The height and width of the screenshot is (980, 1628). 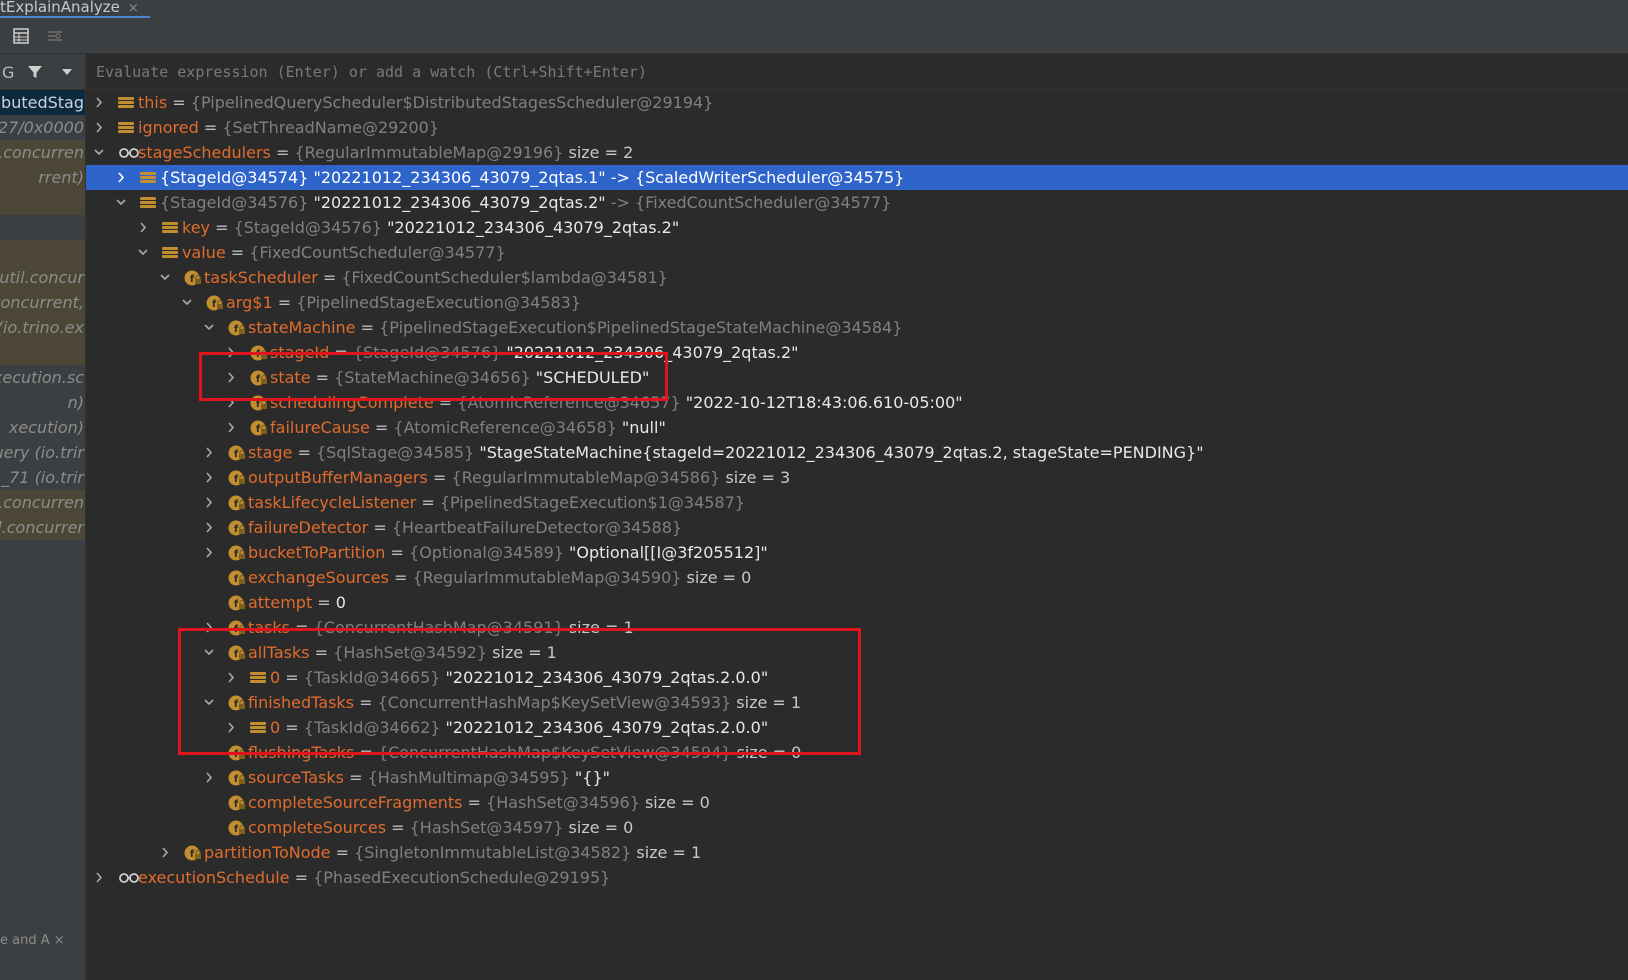 What do you see at coordinates (601, 152) in the screenshot?
I see `variable-size: size = 2` at bounding box center [601, 152].